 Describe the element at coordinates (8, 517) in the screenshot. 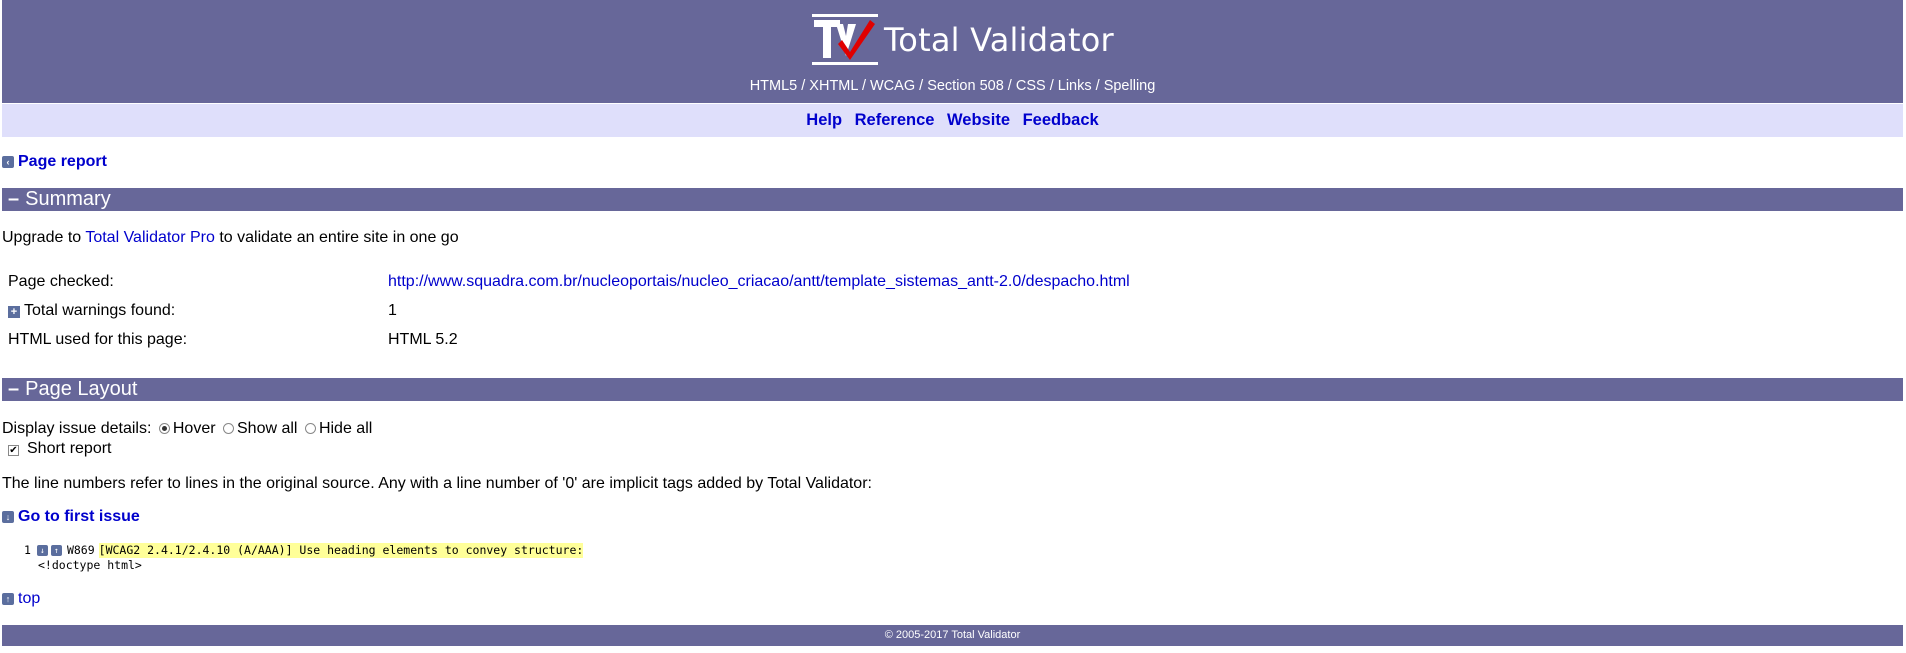

I see `arrow-down-icon: ↓` at that location.